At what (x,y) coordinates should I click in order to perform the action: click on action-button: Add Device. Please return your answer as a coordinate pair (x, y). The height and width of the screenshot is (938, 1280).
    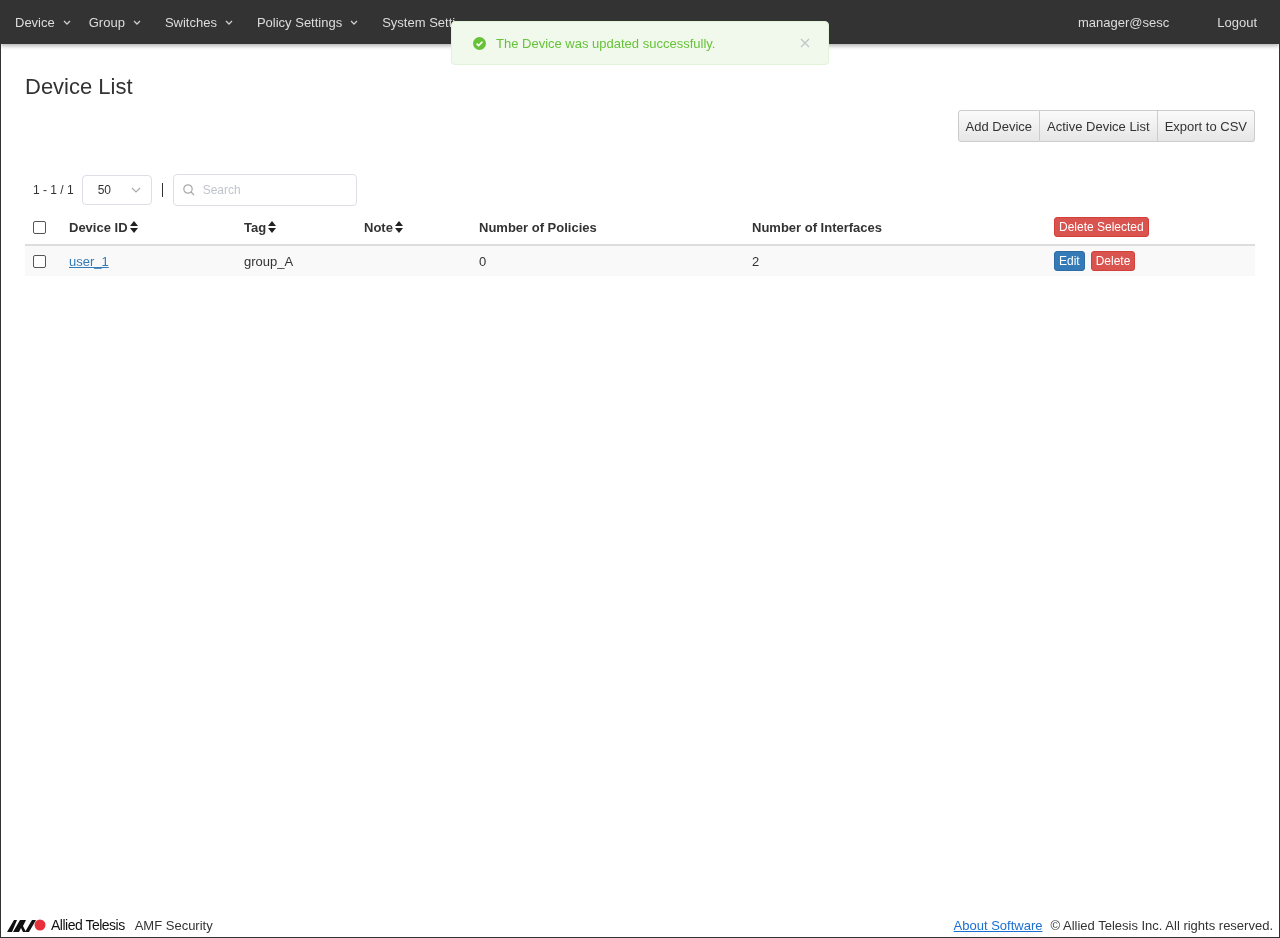
    Looking at the image, I should click on (999, 126).